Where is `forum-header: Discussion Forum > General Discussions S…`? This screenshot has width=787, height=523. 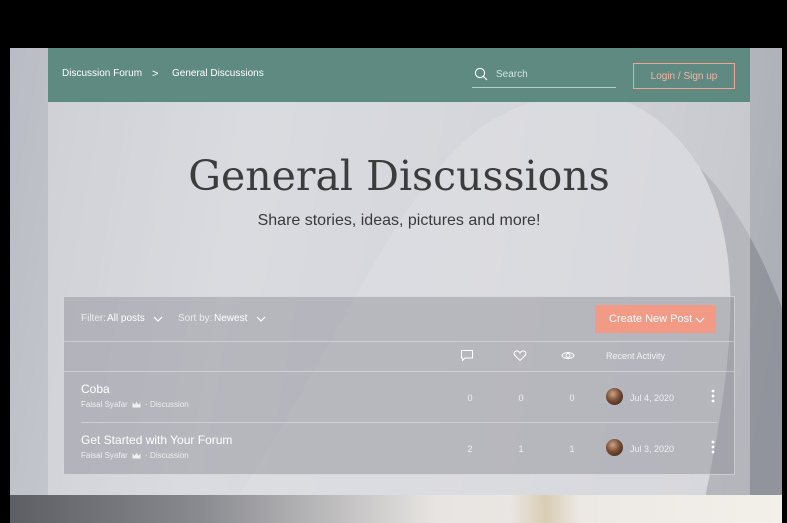
forum-header: Discussion Forum > General Discussions S… is located at coordinates (399, 75).